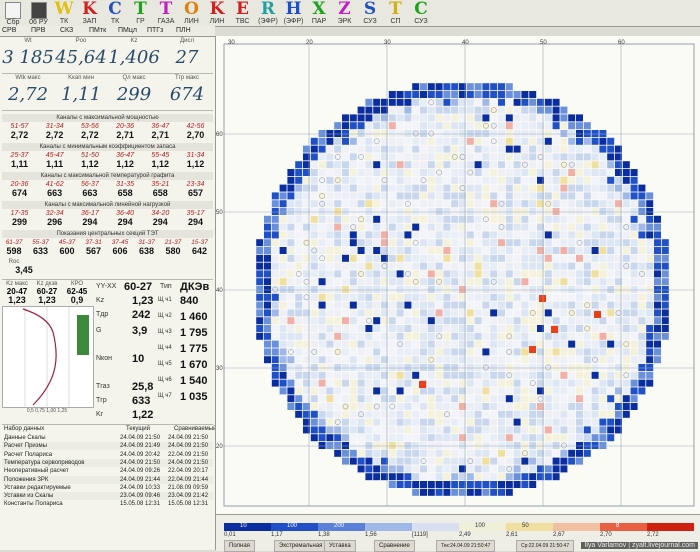 This screenshot has width=700, height=552. What do you see at coordinates (38, 31) in the screenshot?
I see `mode-tab-1: ПРВ` at bounding box center [38, 31].